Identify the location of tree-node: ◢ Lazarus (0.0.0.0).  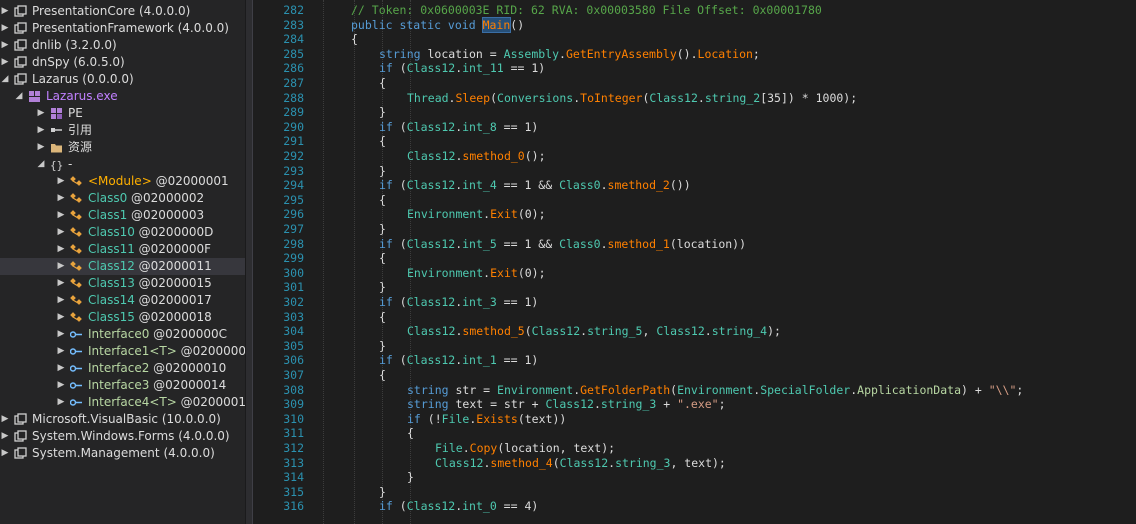
(122, 79).